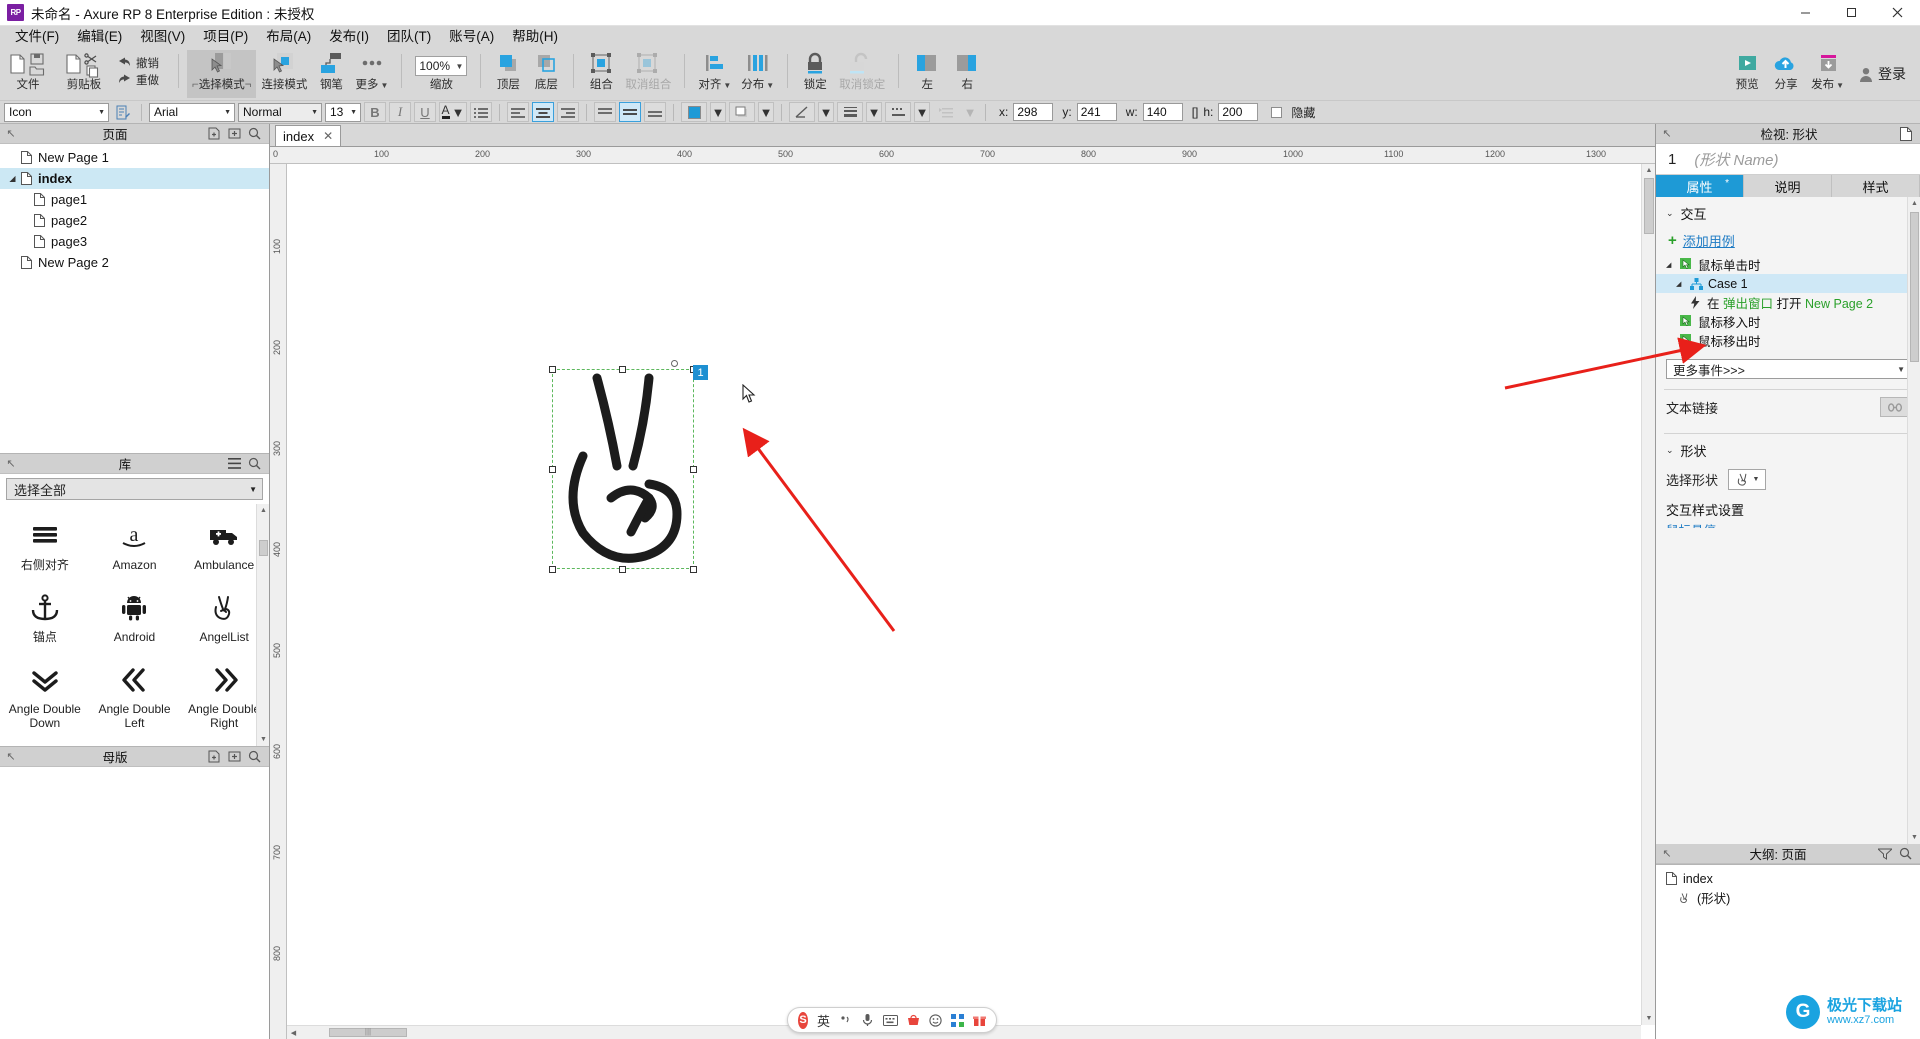 The image size is (1920, 1039). I want to click on library-item-angle-double-down: Angle Double Down, so click(45, 697).